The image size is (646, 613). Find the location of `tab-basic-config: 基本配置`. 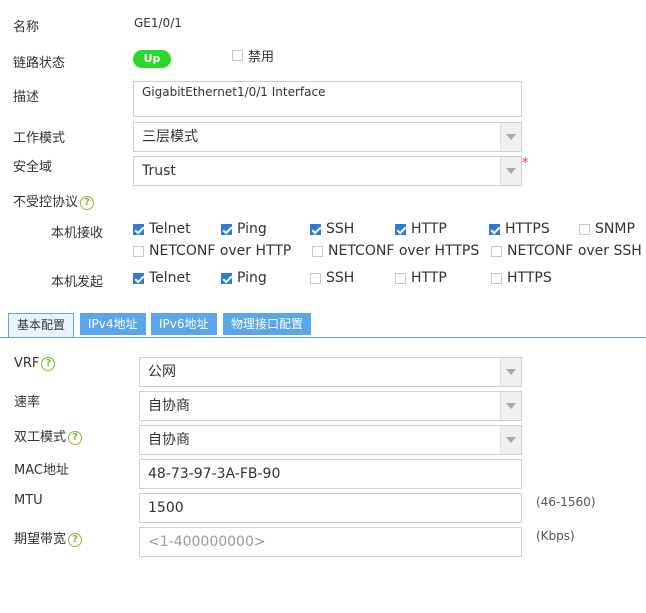

tab-basic-config: 基本配置 is located at coordinates (41, 325).